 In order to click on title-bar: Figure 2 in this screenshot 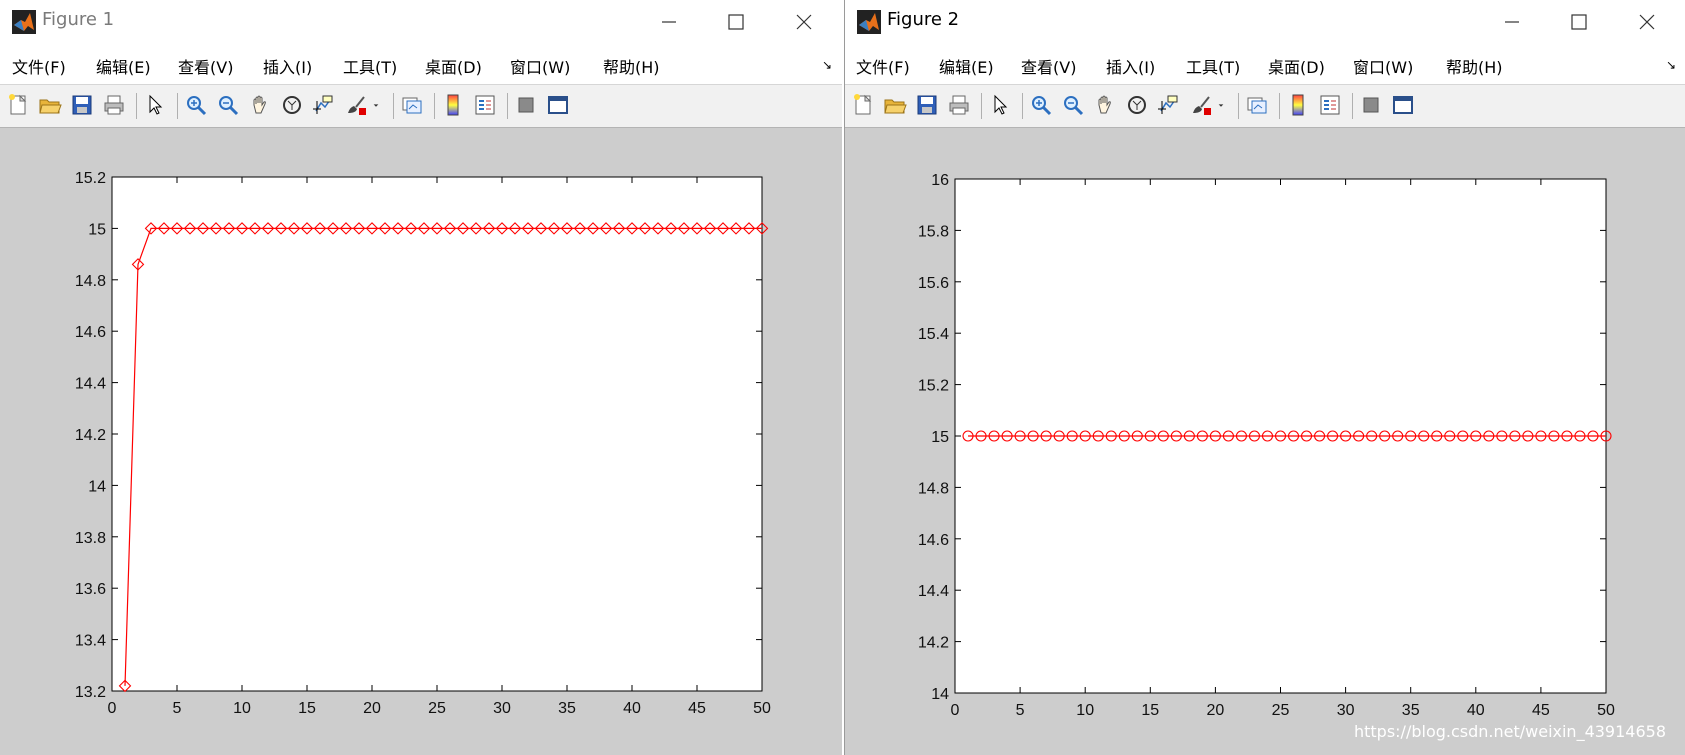, I will do `click(1265, 21)`.